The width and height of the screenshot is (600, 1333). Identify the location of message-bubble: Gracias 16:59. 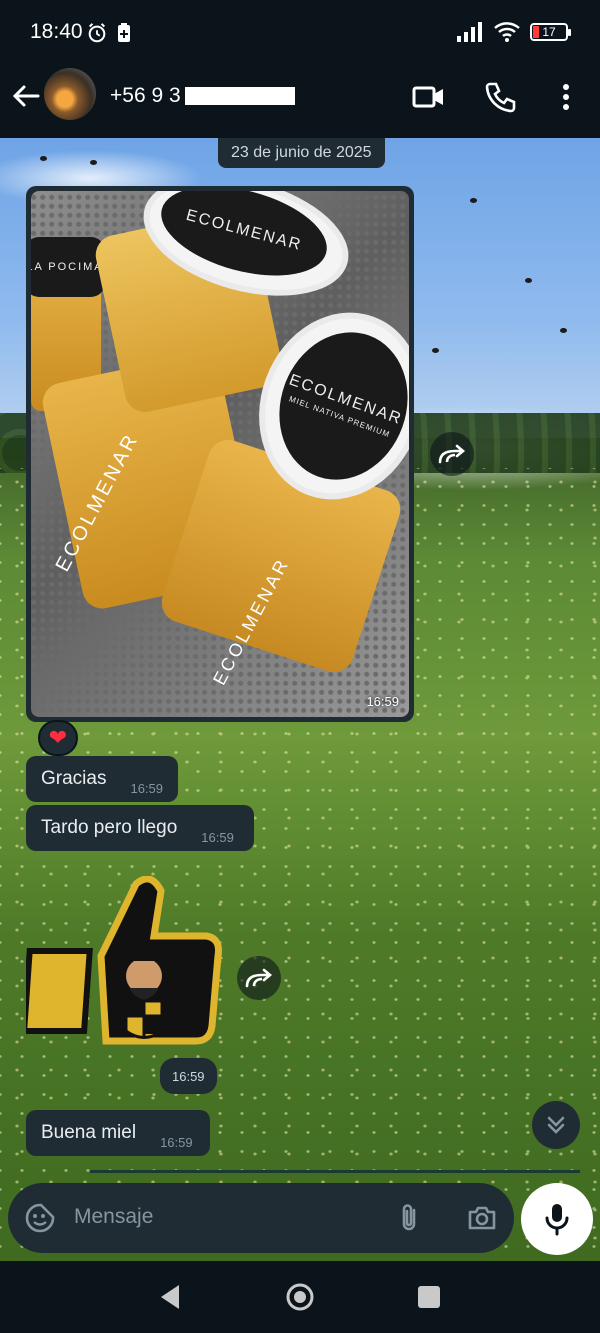
(102, 779).